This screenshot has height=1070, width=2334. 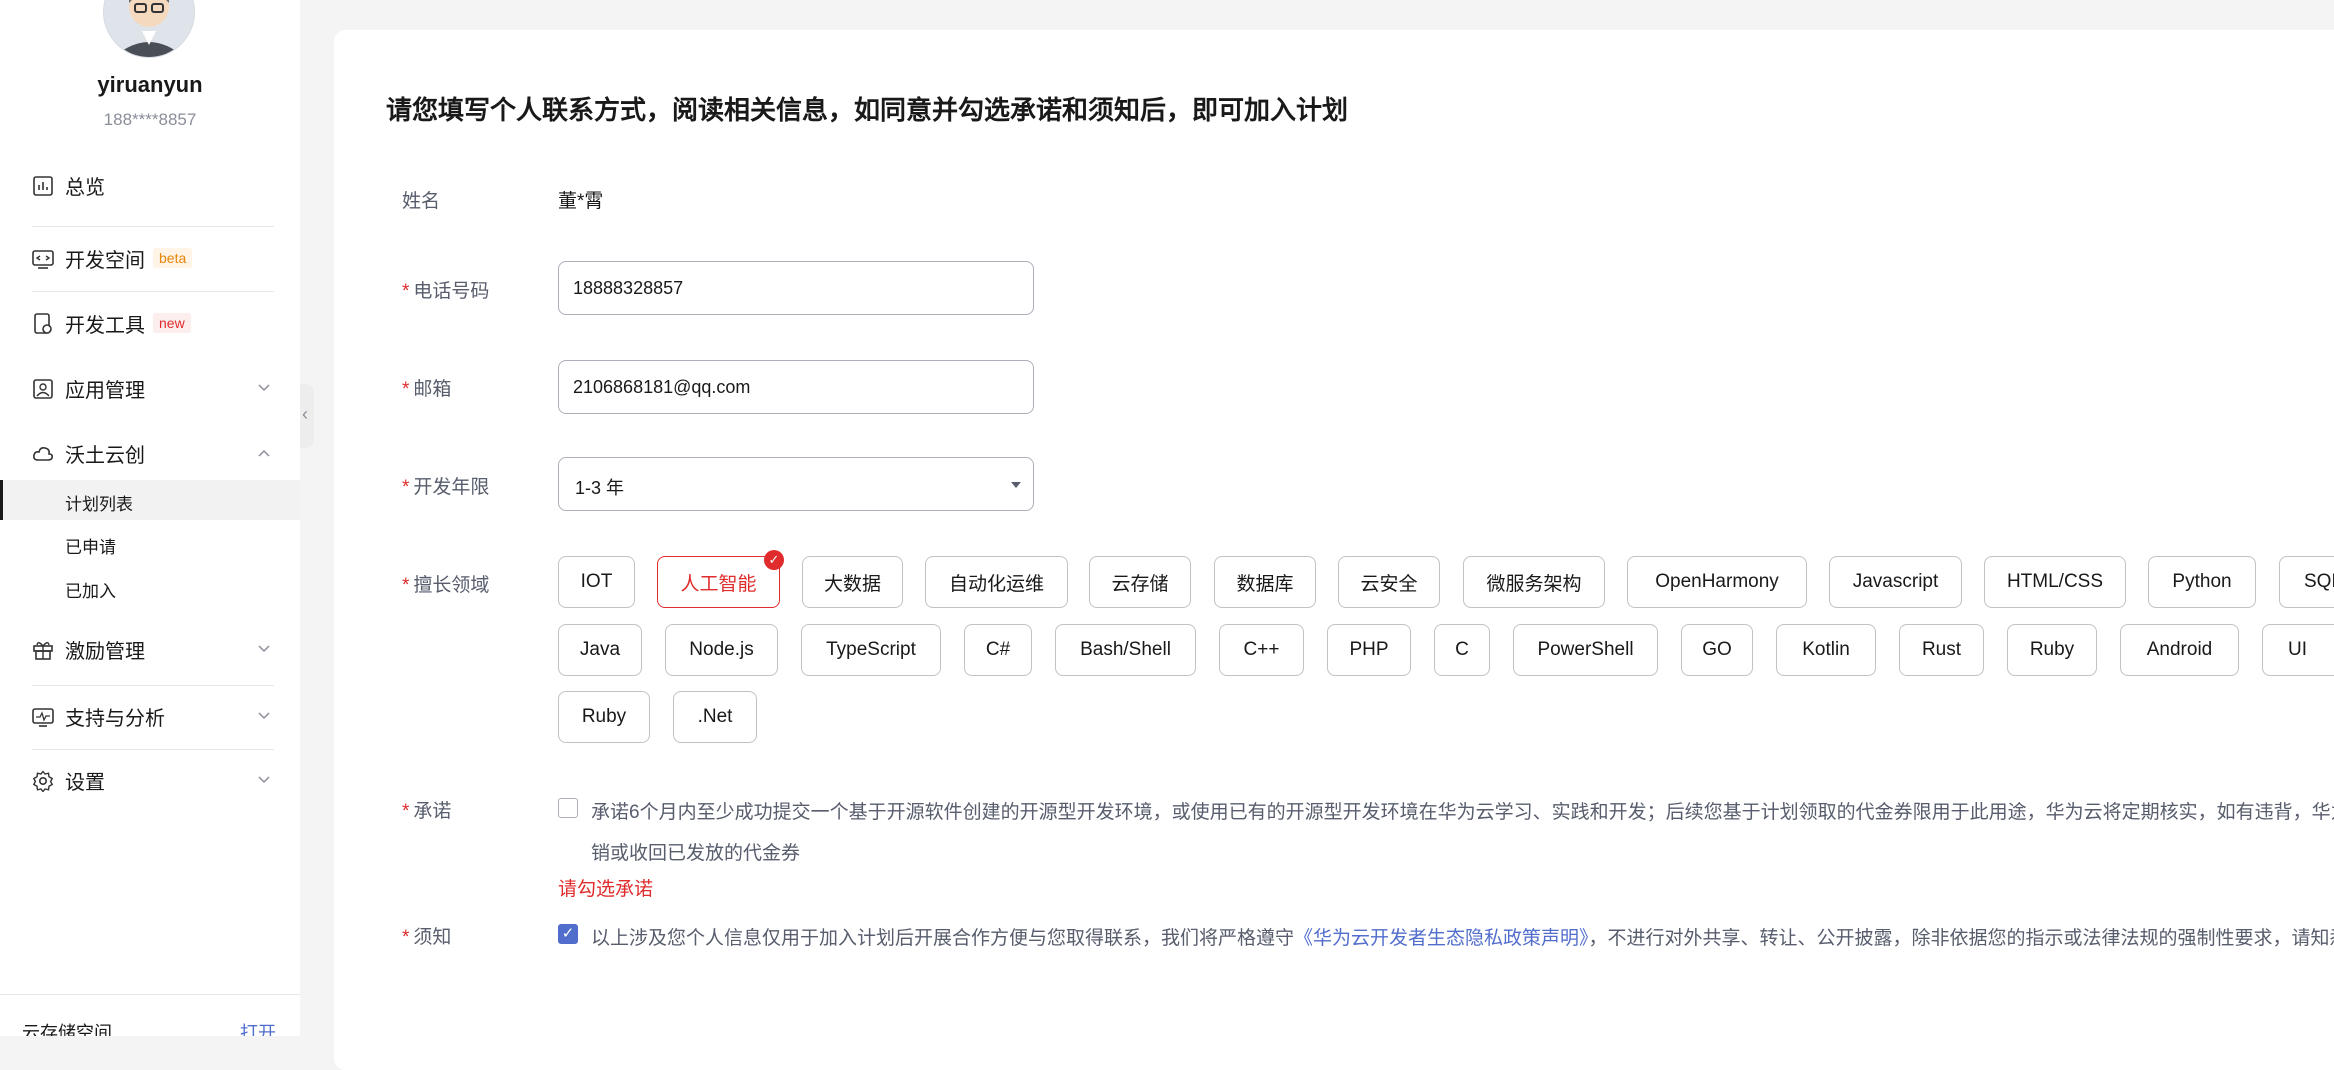 What do you see at coordinates (150, 780) in the screenshot?
I see `nav-settings: 设置` at bounding box center [150, 780].